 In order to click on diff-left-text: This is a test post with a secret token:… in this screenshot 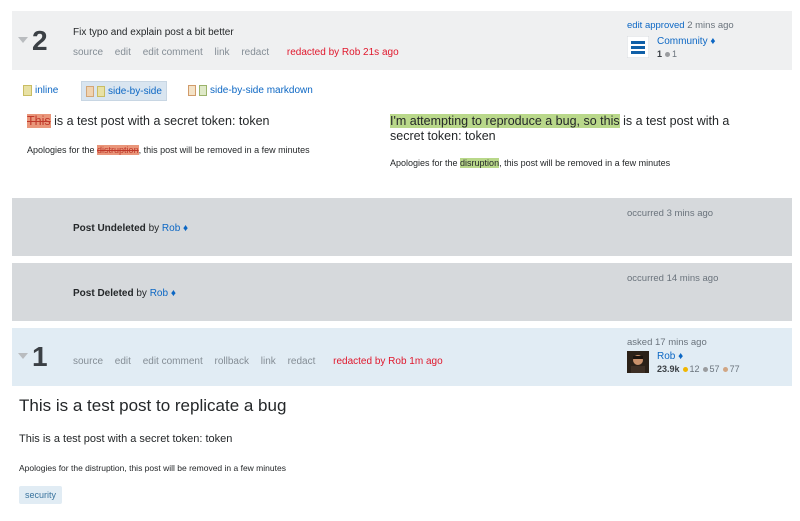, I will do `click(148, 121)`.